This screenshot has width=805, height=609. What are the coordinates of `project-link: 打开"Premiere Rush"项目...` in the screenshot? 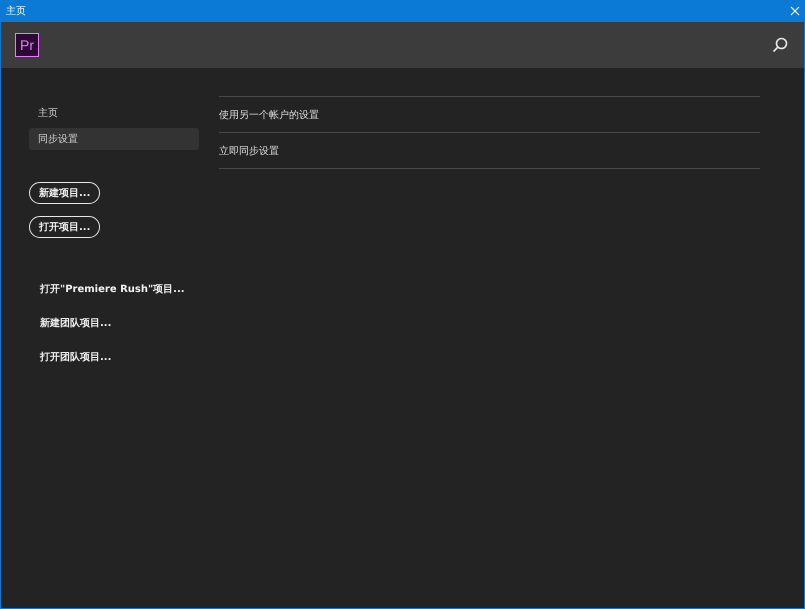 It's located at (119, 289).